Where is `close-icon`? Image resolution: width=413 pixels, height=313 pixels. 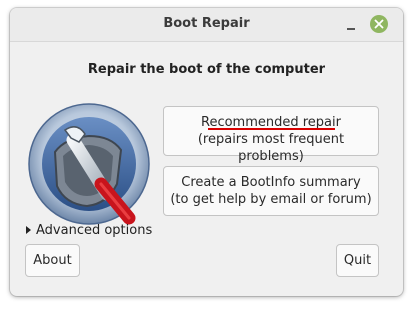
close-icon is located at coordinates (379, 24).